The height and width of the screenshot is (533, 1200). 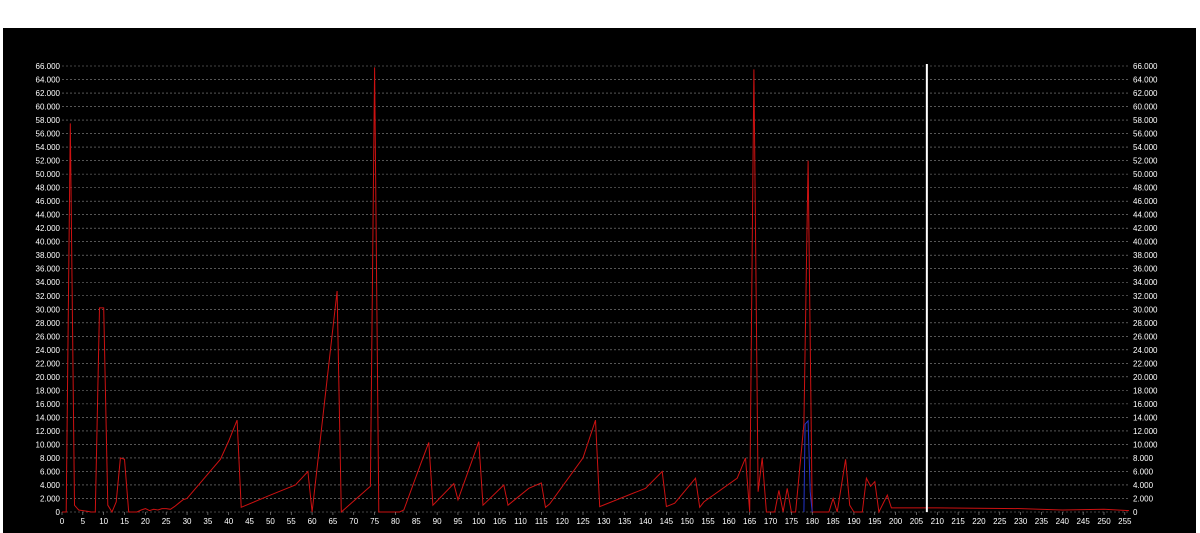 What do you see at coordinates (500, 521) in the screenshot?
I see `x-tick-label: 105` at bounding box center [500, 521].